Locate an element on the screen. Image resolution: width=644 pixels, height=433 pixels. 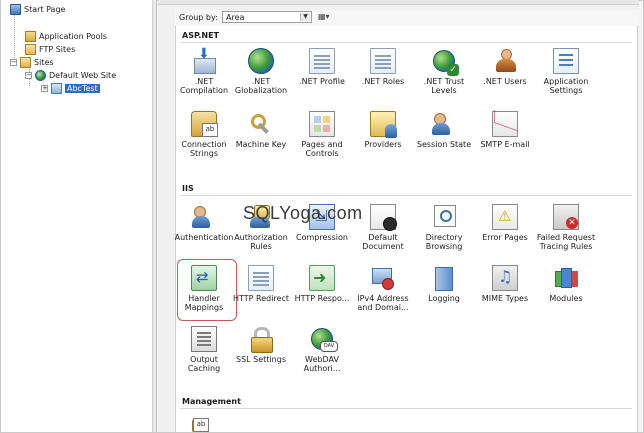
feature-connection-strings: Connection Strings is located at coordinates (204, 134).